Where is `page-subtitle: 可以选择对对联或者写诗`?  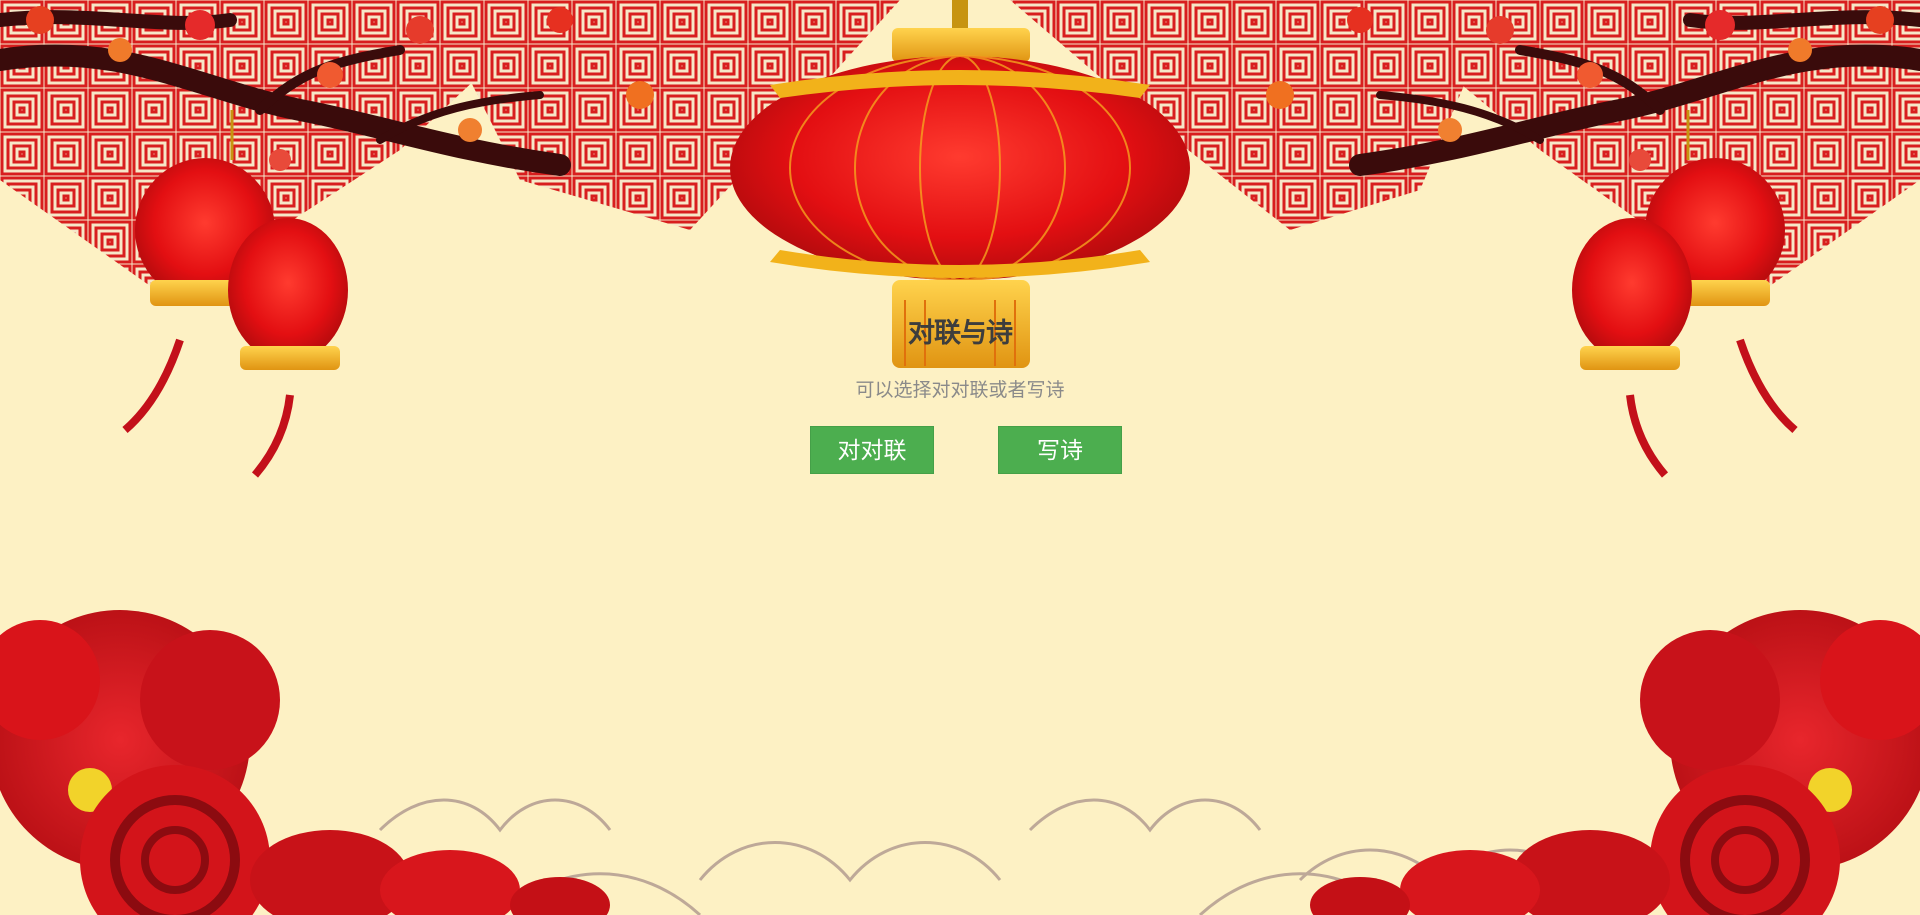
page-subtitle: 可以选择对对联或者写诗 is located at coordinates (960, 390).